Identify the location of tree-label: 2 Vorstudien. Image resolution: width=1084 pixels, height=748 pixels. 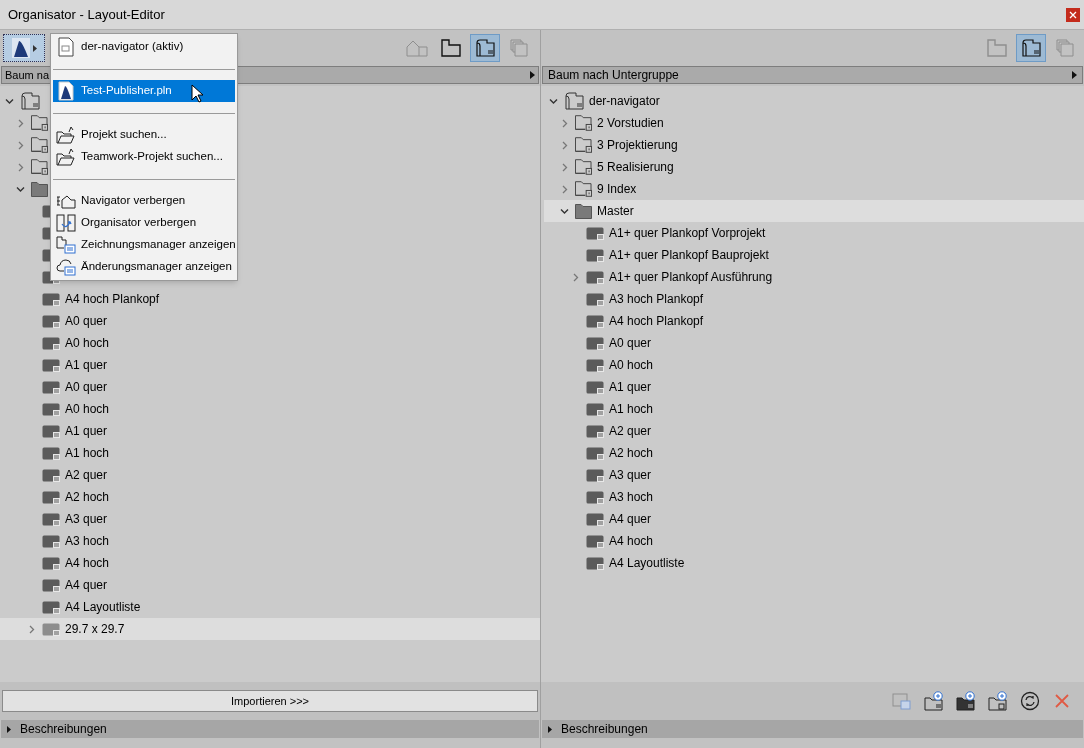
(630, 123).